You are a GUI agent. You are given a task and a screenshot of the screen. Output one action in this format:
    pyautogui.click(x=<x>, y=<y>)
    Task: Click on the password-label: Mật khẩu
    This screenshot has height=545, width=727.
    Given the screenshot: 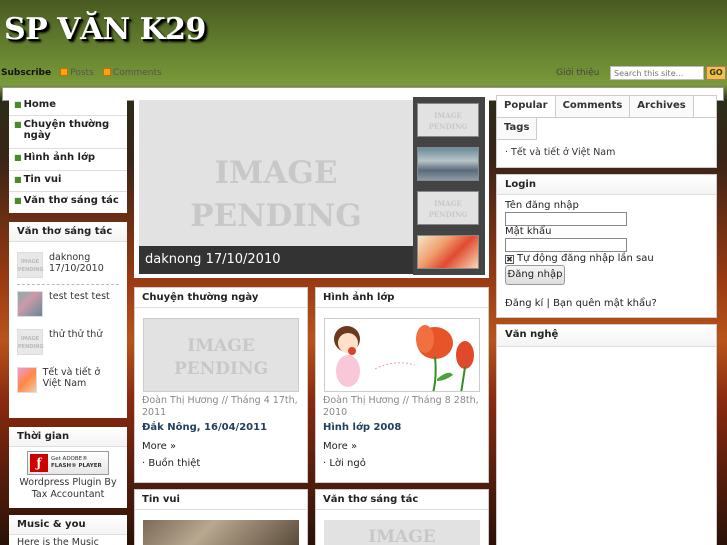 What is the action you would take?
    pyautogui.click(x=528, y=231)
    